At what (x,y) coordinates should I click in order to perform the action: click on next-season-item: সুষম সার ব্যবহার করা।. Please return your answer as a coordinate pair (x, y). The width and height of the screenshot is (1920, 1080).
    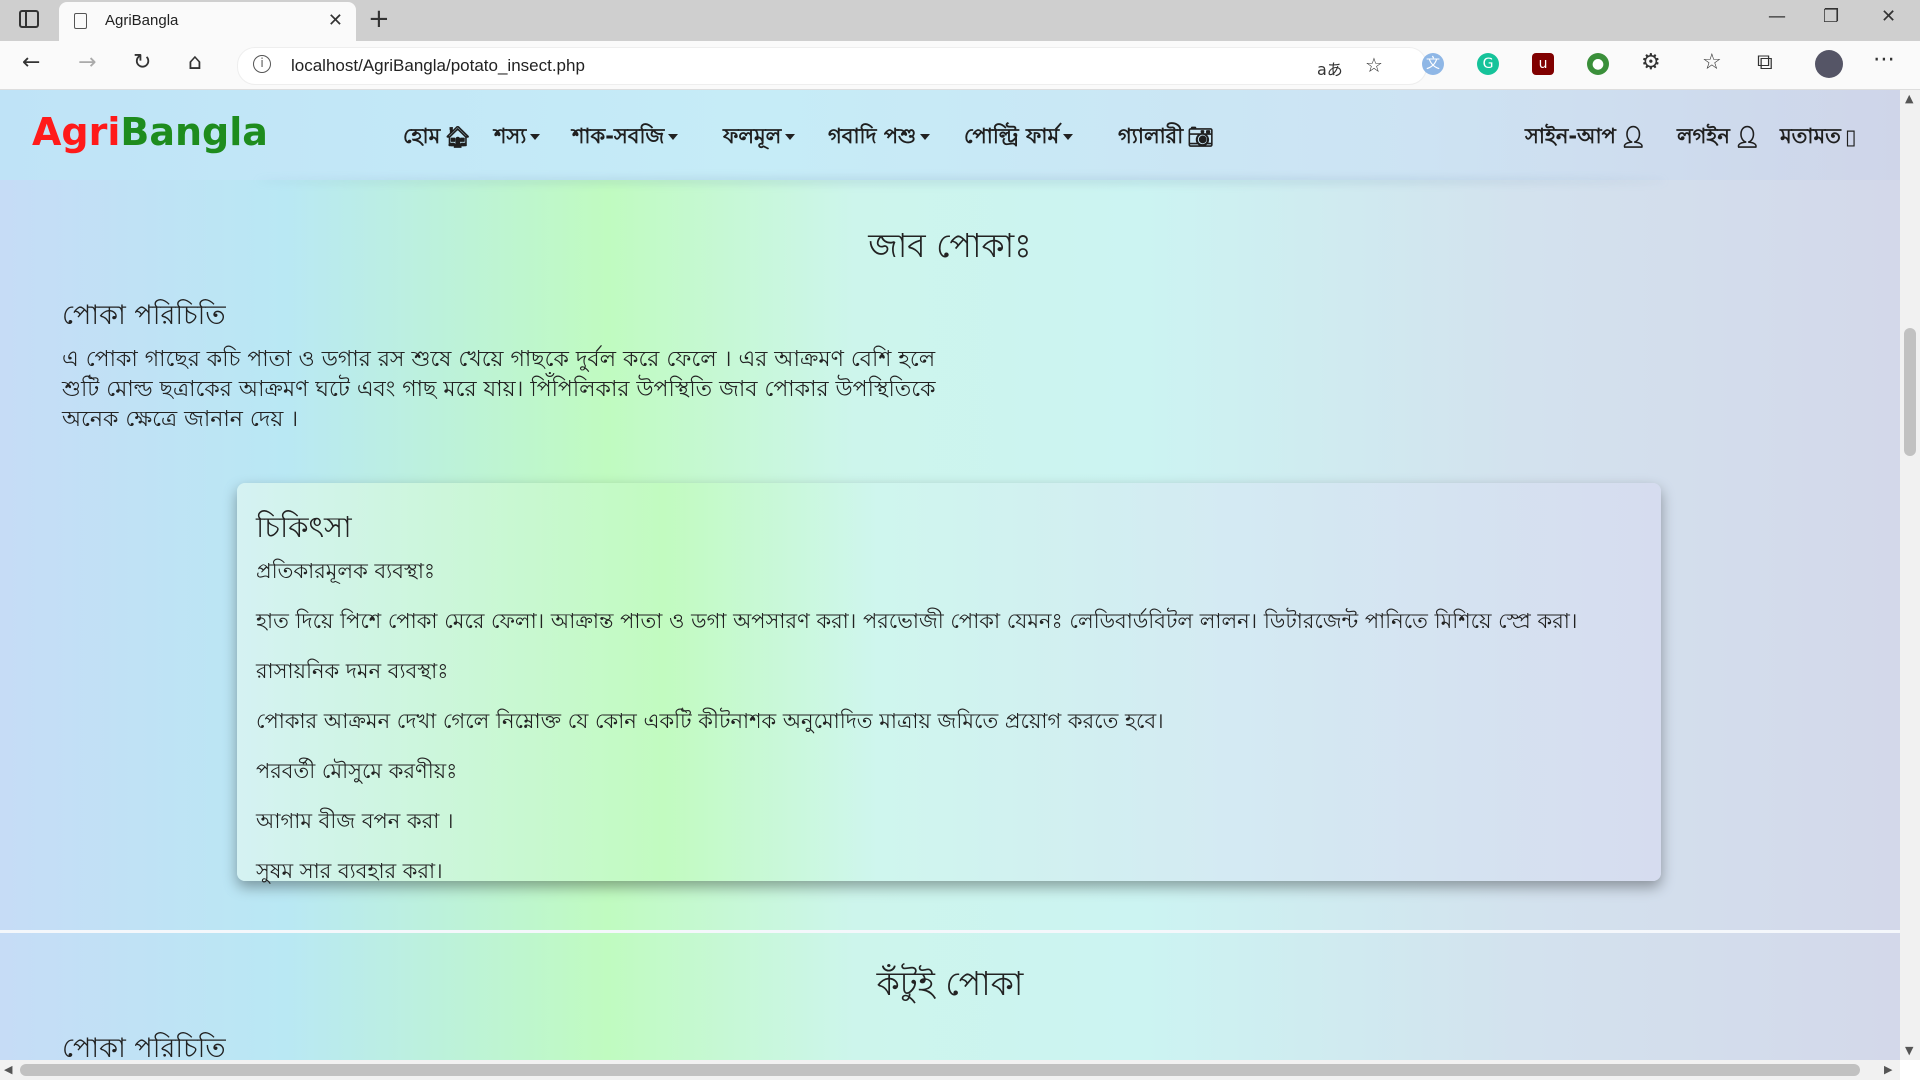
    Looking at the image, I should click on (349, 871).